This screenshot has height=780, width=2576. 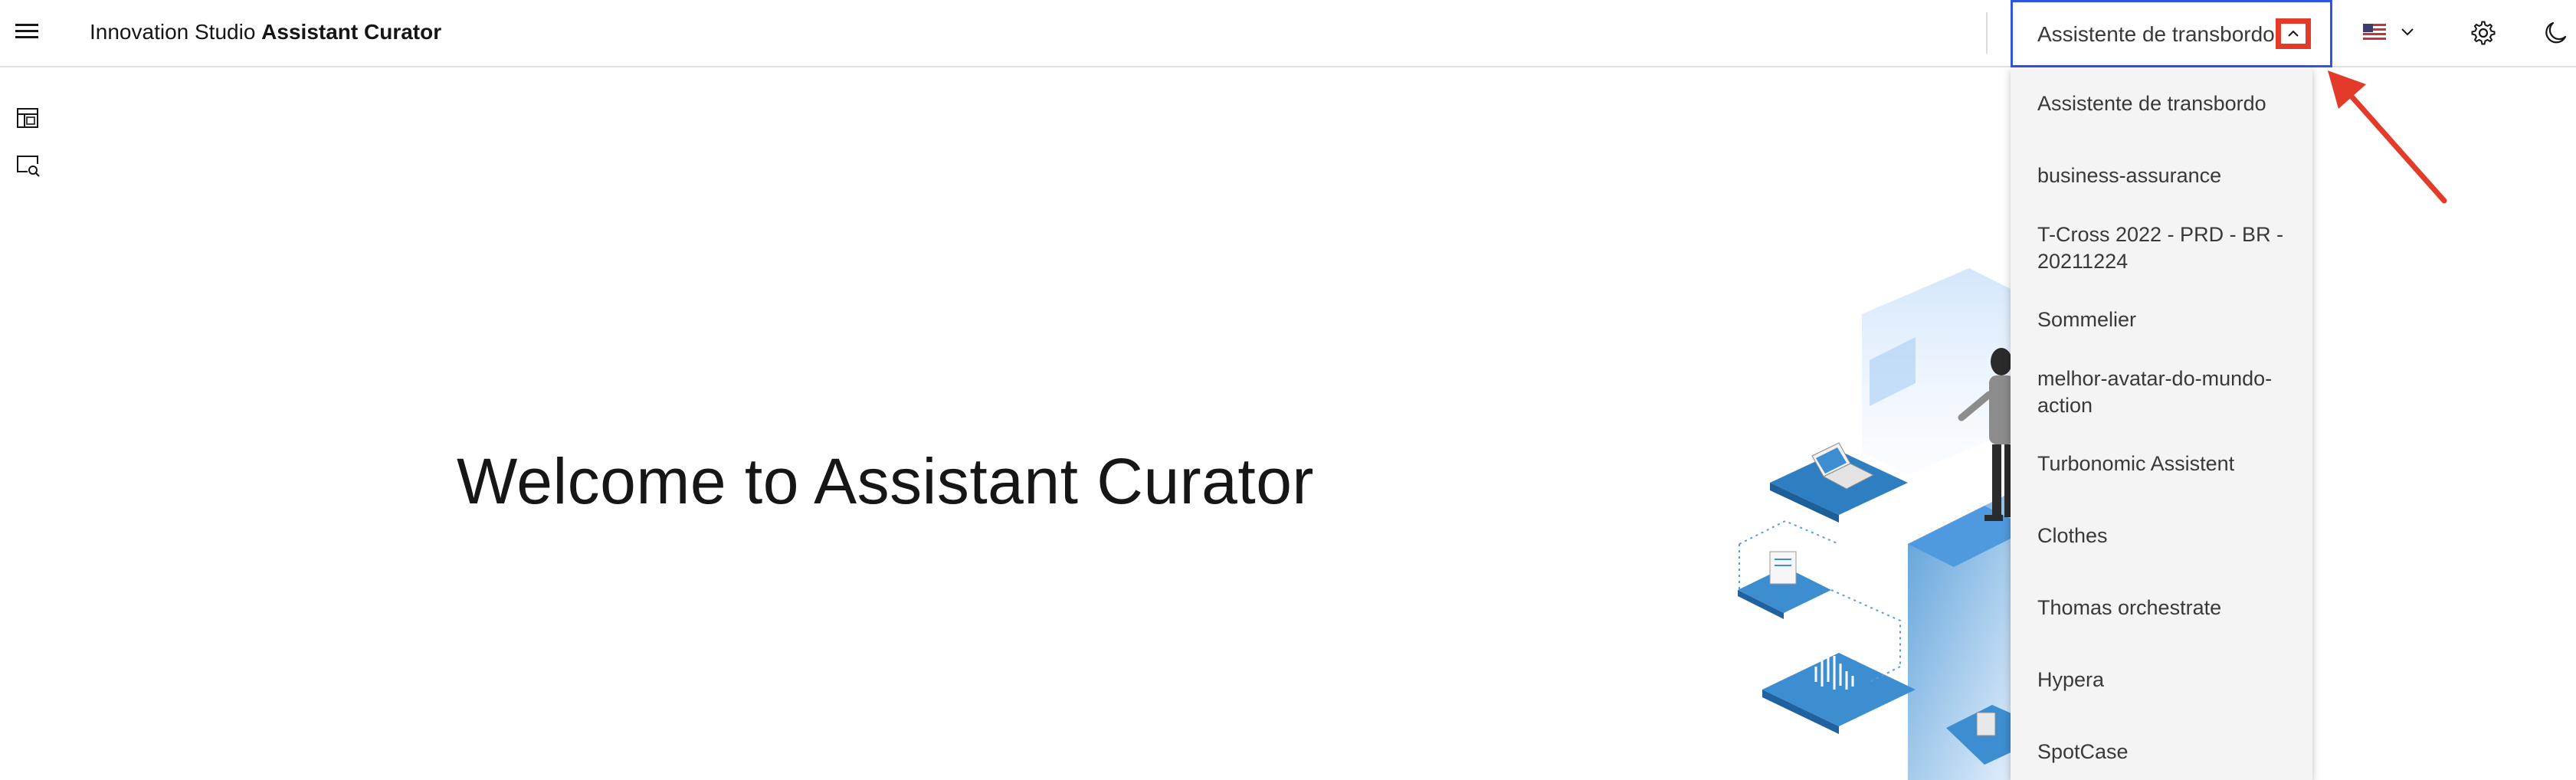 I want to click on menu-icon, so click(x=27, y=33).